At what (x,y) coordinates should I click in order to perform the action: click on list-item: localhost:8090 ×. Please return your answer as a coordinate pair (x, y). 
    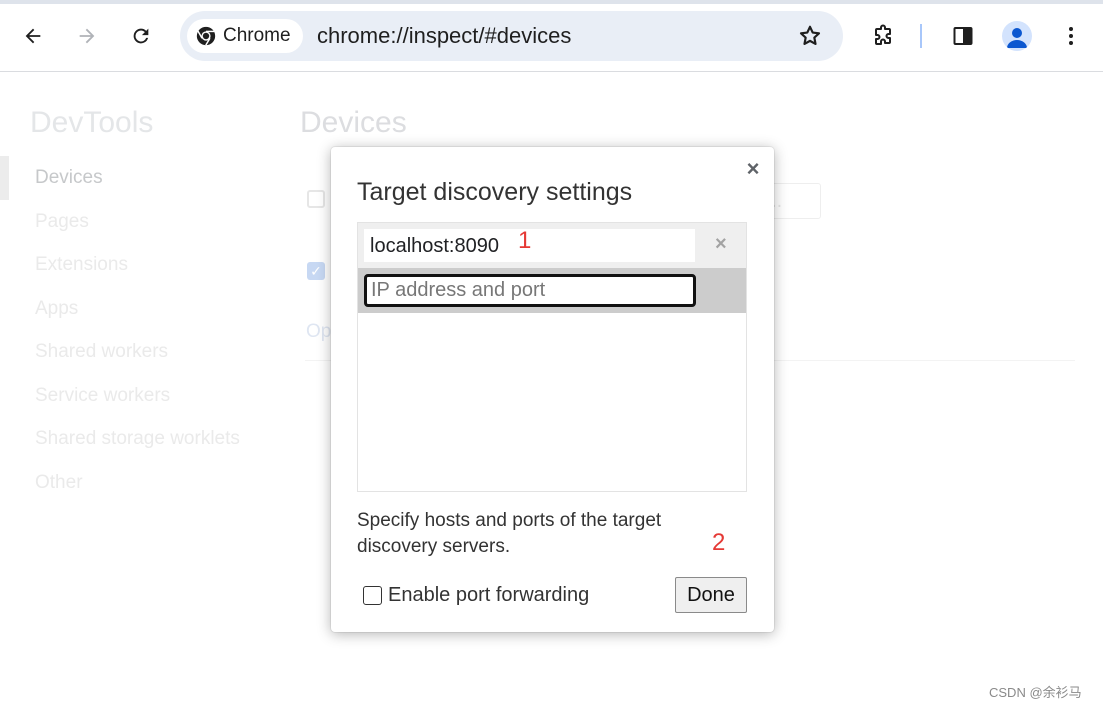
    Looking at the image, I should click on (552, 245).